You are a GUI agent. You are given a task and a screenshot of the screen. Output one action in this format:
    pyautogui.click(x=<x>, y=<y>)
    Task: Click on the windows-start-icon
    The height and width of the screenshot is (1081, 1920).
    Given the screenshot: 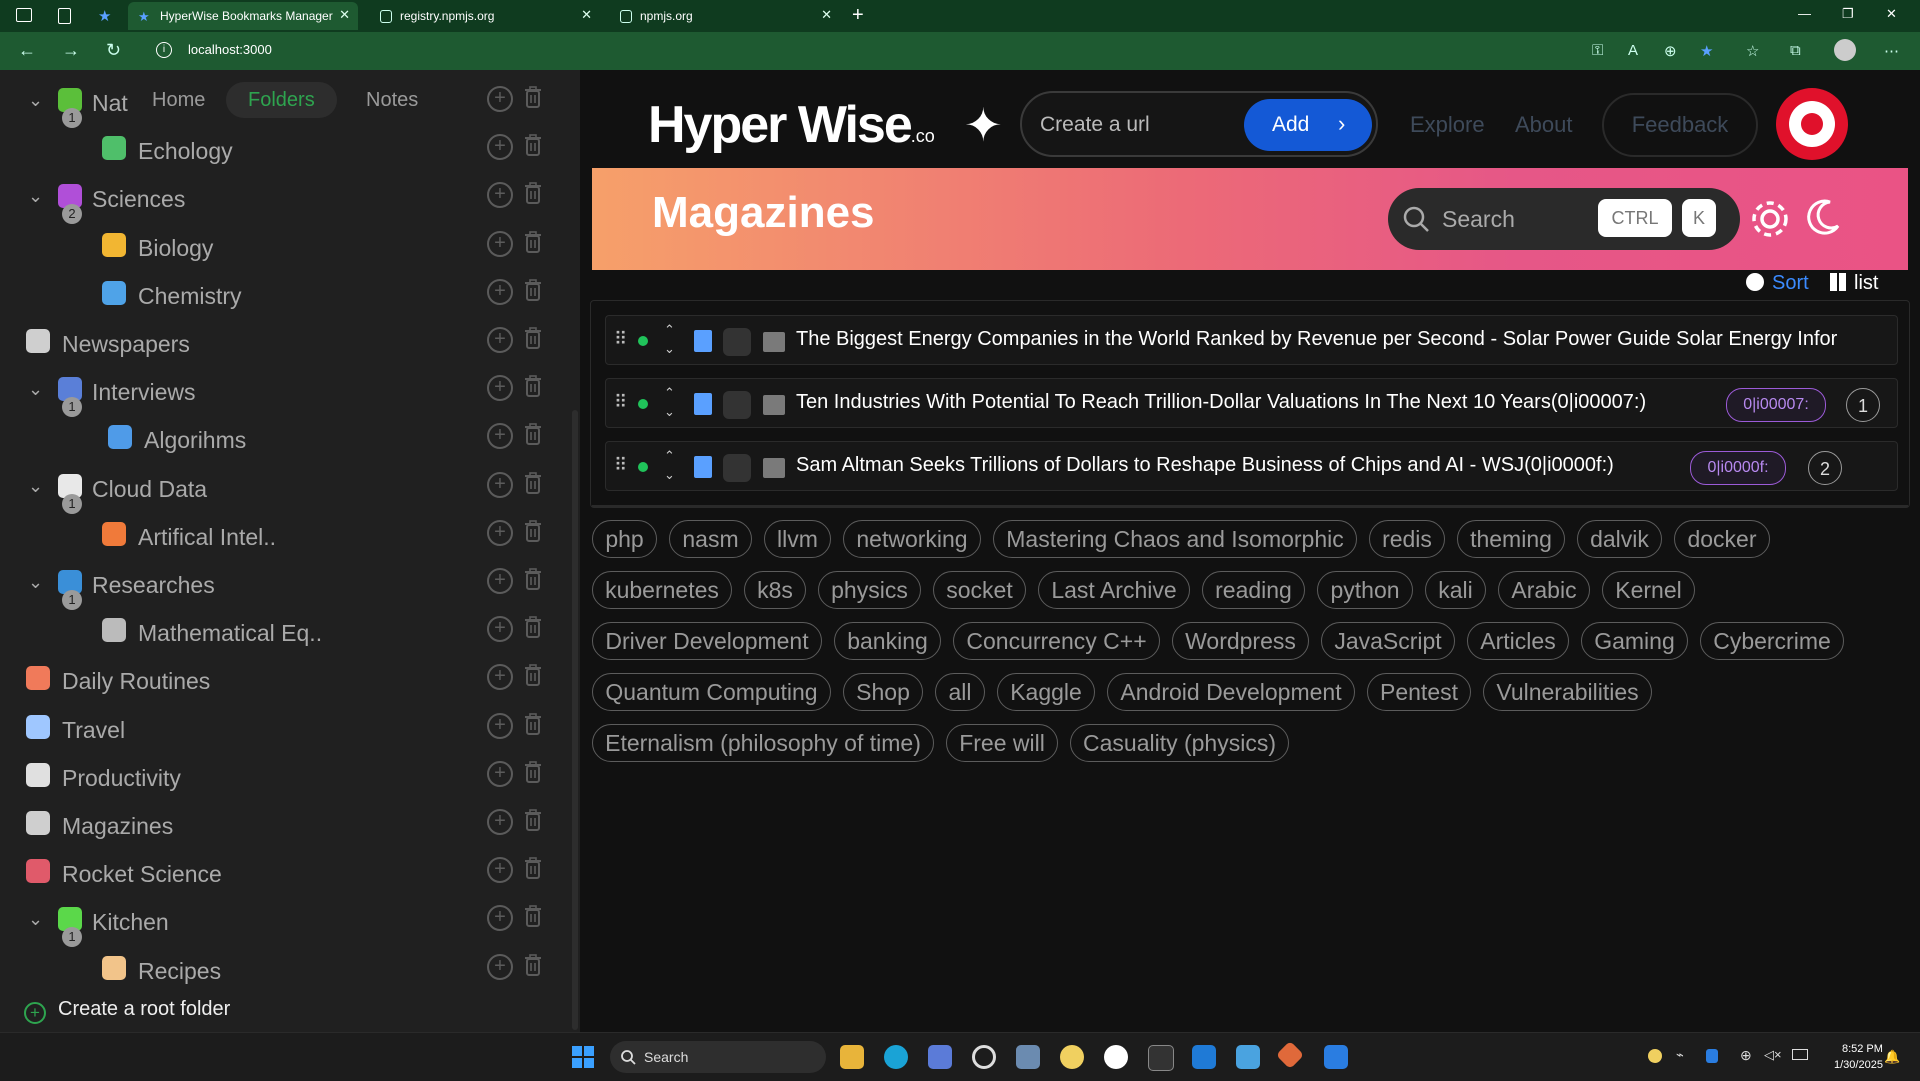 What is the action you would take?
    pyautogui.click(x=583, y=1057)
    